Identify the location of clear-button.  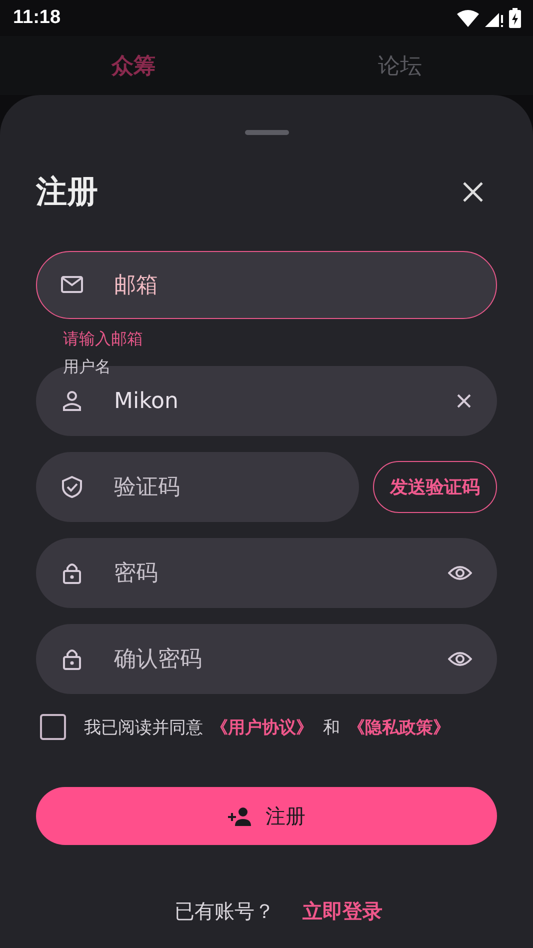
(464, 401).